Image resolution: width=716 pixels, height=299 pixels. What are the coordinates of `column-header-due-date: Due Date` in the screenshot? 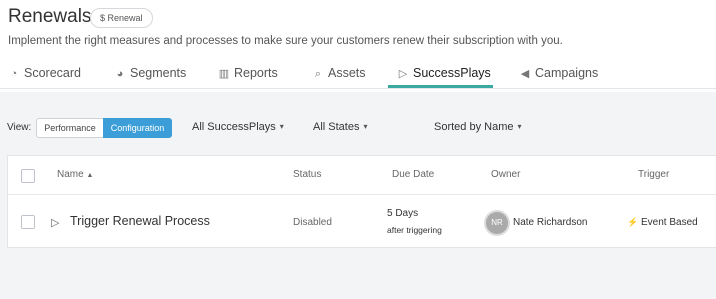 It's located at (413, 174).